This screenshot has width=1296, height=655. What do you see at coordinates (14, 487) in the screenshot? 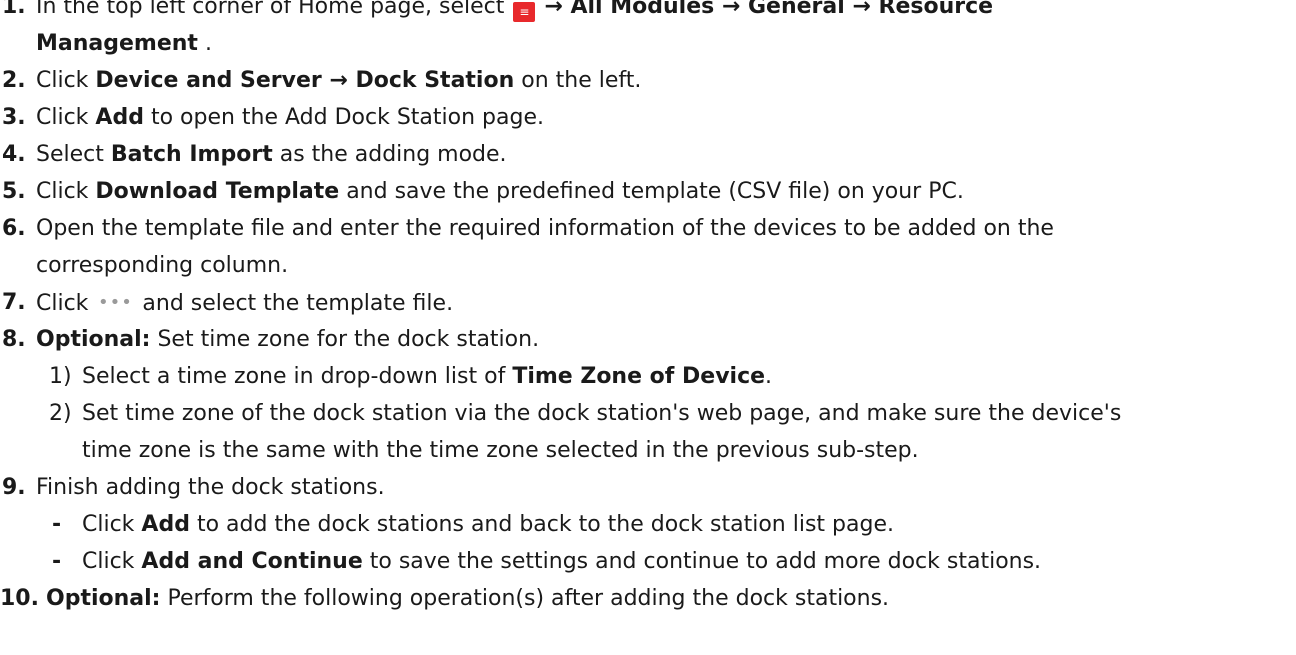
I see `step-number: 9.` at bounding box center [14, 487].